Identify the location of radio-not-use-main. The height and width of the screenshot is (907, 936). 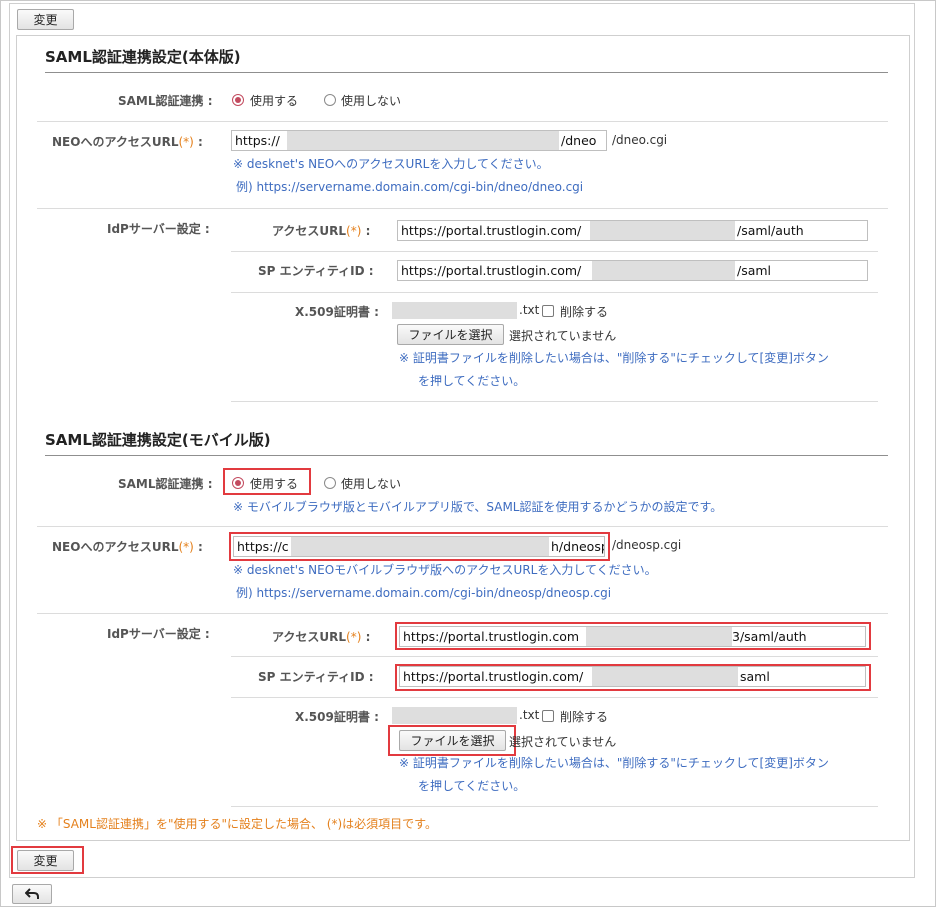
(330, 100).